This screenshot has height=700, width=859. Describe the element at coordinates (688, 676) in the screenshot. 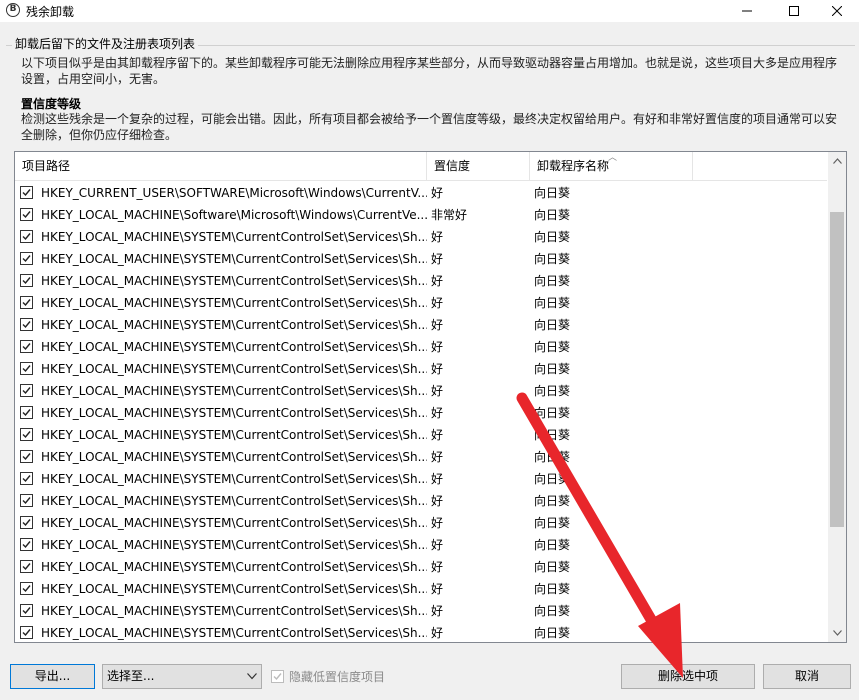

I see `delete-selected-button: 删除选中项` at that location.